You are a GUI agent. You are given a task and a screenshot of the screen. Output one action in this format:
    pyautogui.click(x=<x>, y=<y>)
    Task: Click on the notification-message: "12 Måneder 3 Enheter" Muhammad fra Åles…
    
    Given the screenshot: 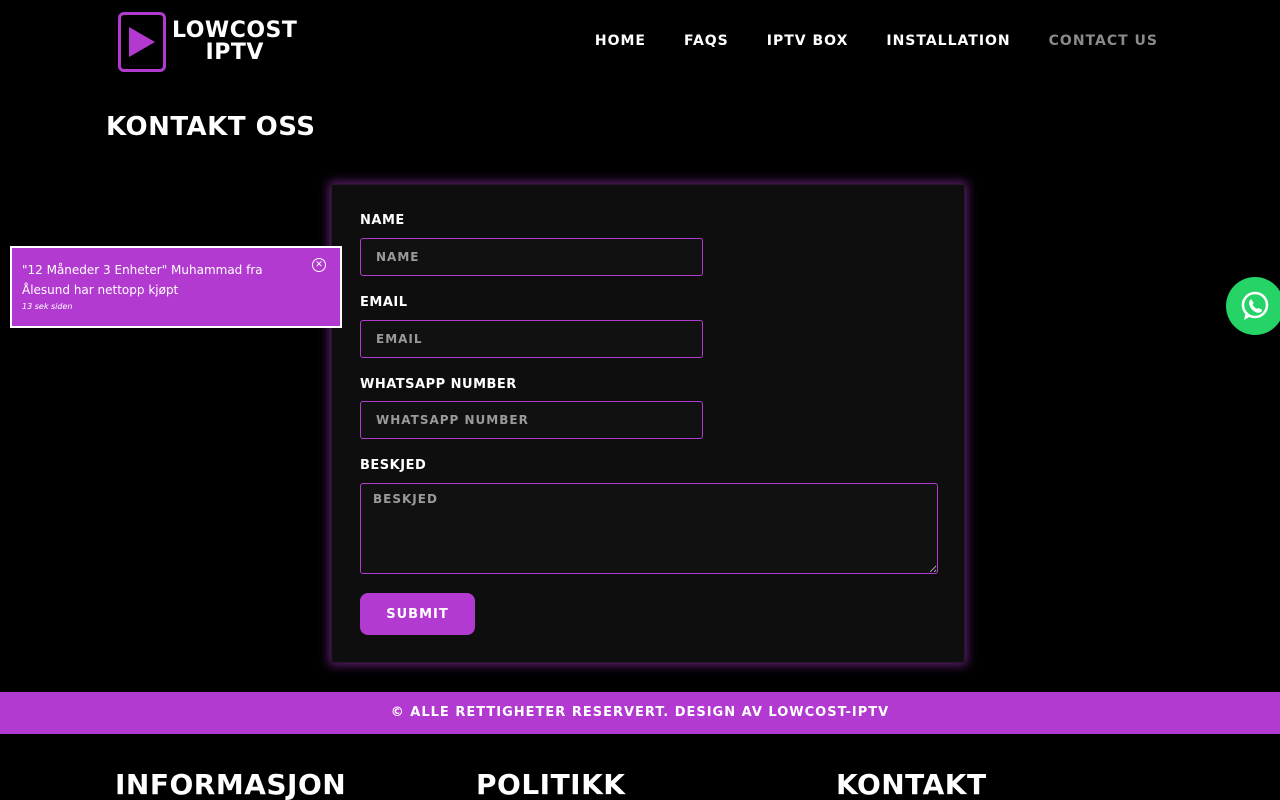 What is the action you would take?
    pyautogui.click(x=142, y=280)
    